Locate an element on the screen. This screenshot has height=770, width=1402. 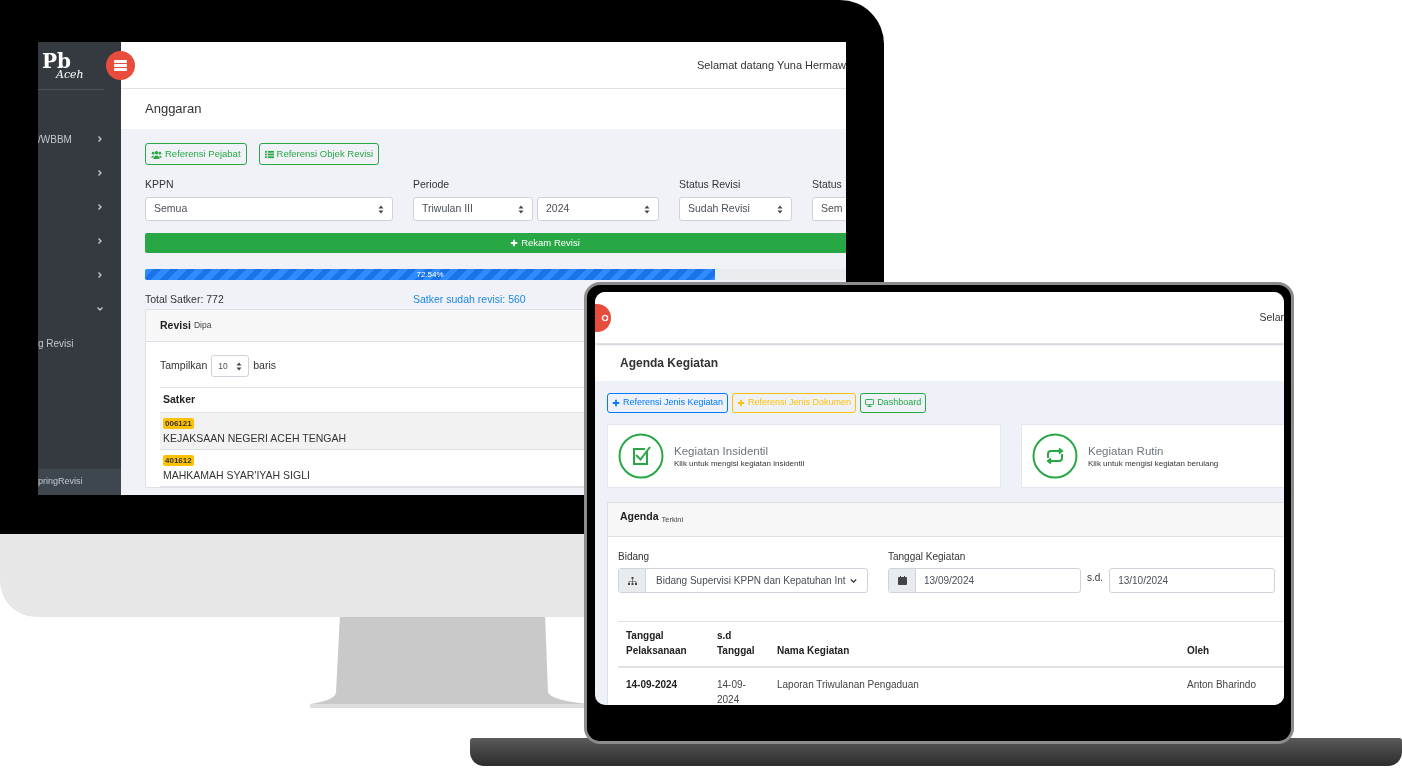
tile-title: Kegiatan Insidentil is located at coordinates (721, 451).